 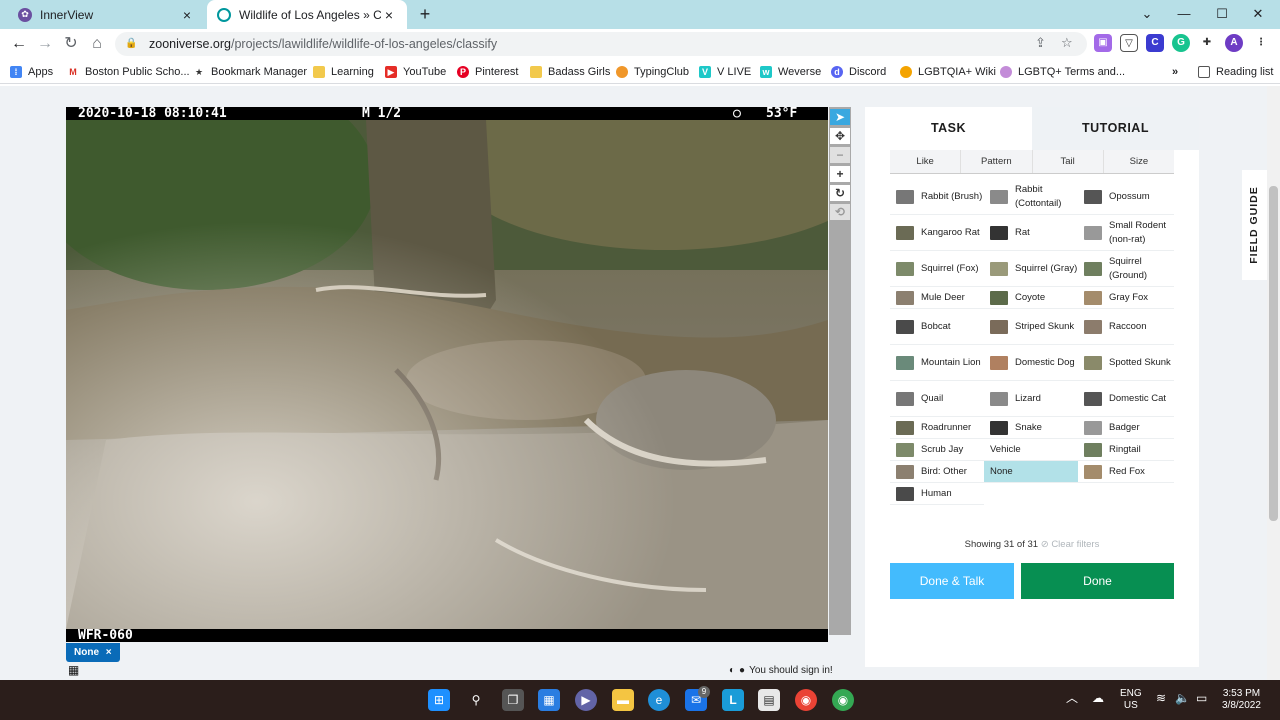 I want to click on choice-lizard: Lizard, so click(x=1031, y=399).